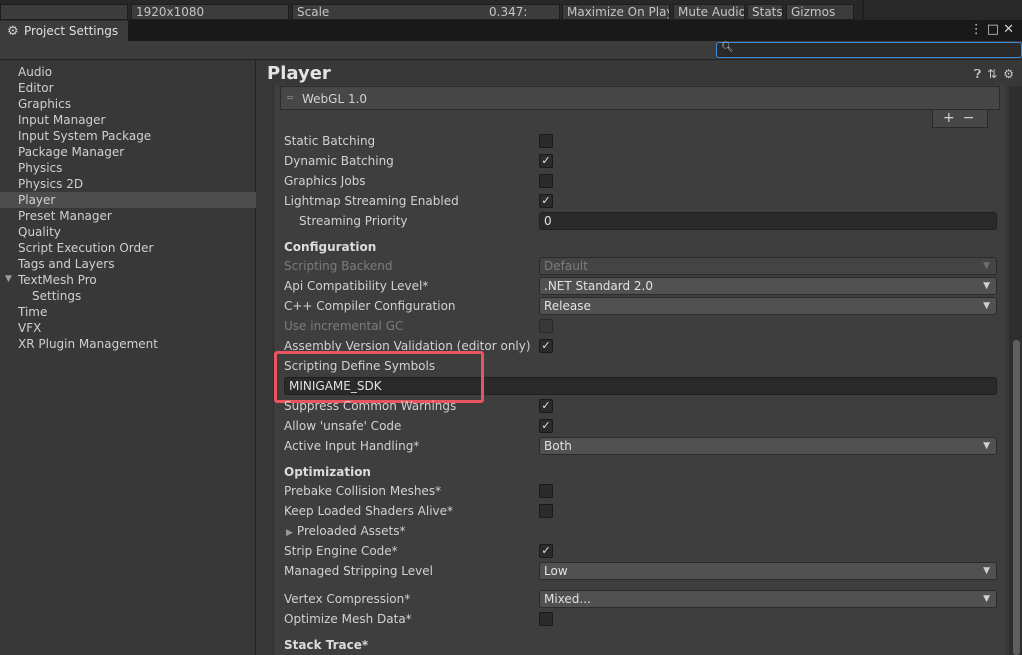 Image resolution: width=1022 pixels, height=655 pixels. What do you see at coordinates (709, 12) in the screenshot?
I see `mute-audio-button: Mute Audio` at bounding box center [709, 12].